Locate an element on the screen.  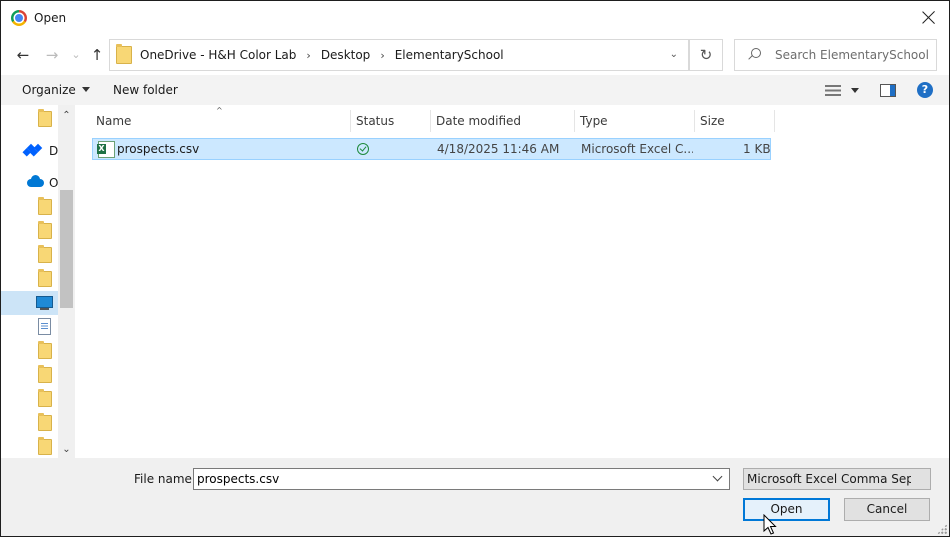
breadcrumb-onedrive: OneDrive - H&H Color Lab is located at coordinates (218, 55).